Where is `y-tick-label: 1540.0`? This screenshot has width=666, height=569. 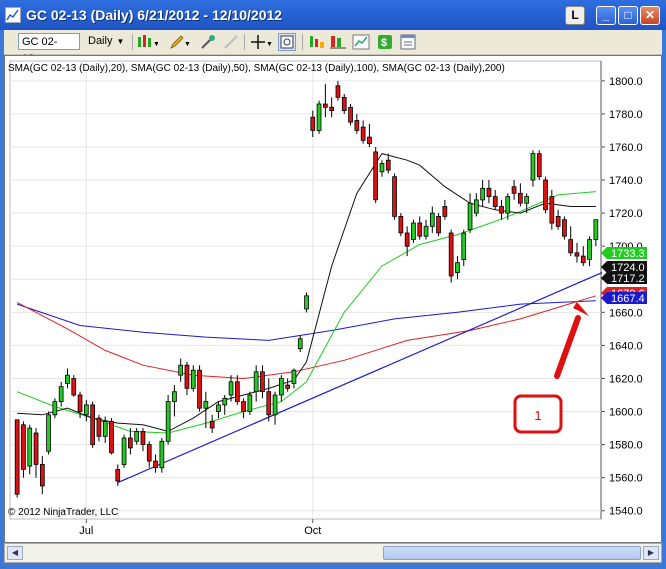
y-tick-label: 1540.0 is located at coordinates (626, 512).